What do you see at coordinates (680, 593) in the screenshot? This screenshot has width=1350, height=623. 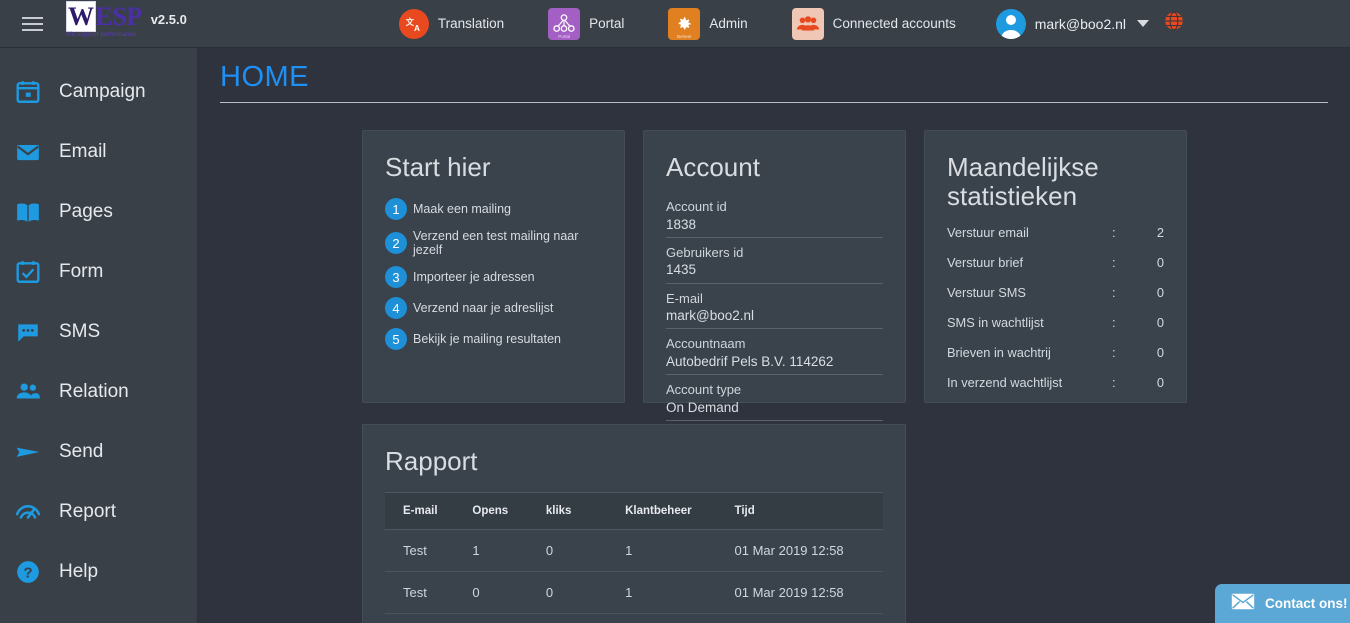 I see `cell-klantbeheer: 1` at bounding box center [680, 593].